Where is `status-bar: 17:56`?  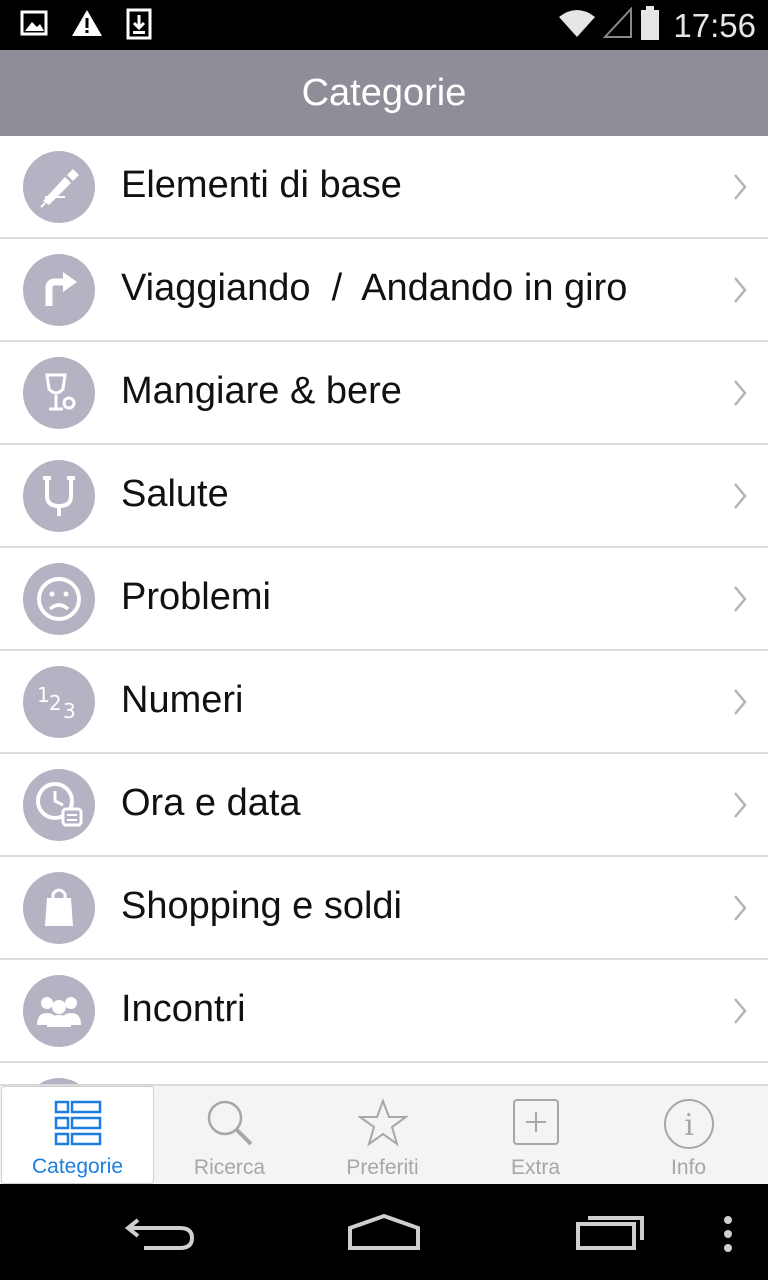 status-bar: 17:56 is located at coordinates (384, 25).